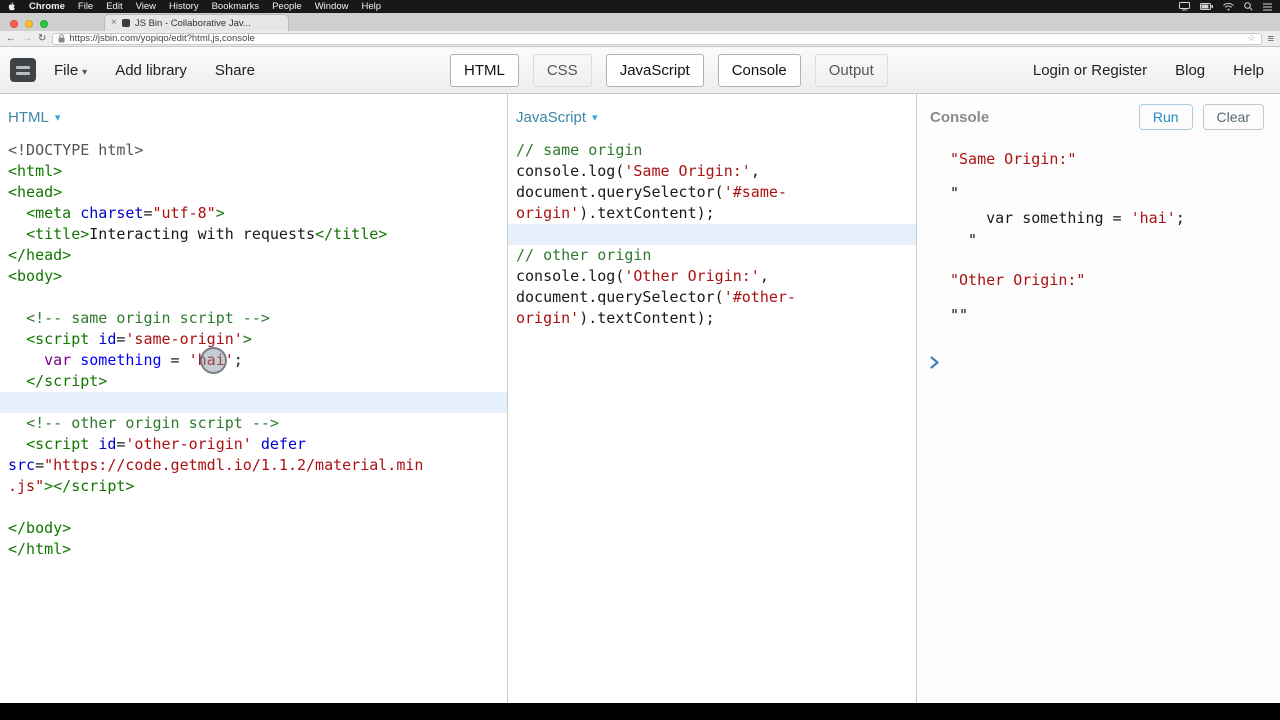 The image size is (1280, 720). Describe the element at coordinates (1184, 6) in the screenshot. I see `display-icon` at that location.